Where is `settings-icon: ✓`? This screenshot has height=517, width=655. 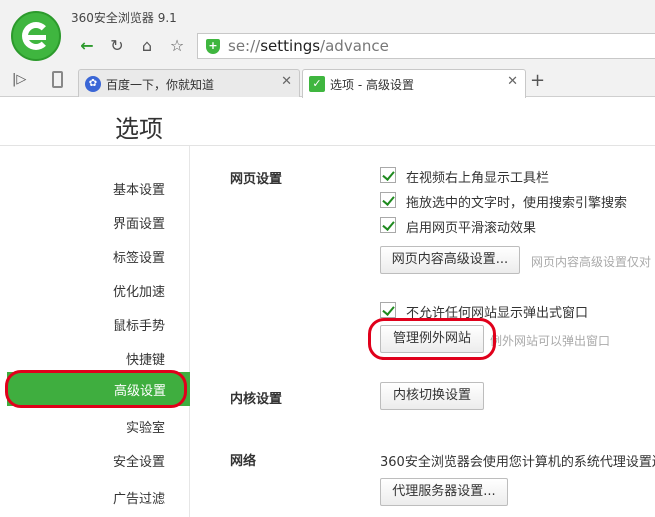 settings-icon: ✓ is located at coordinates (317, 84).